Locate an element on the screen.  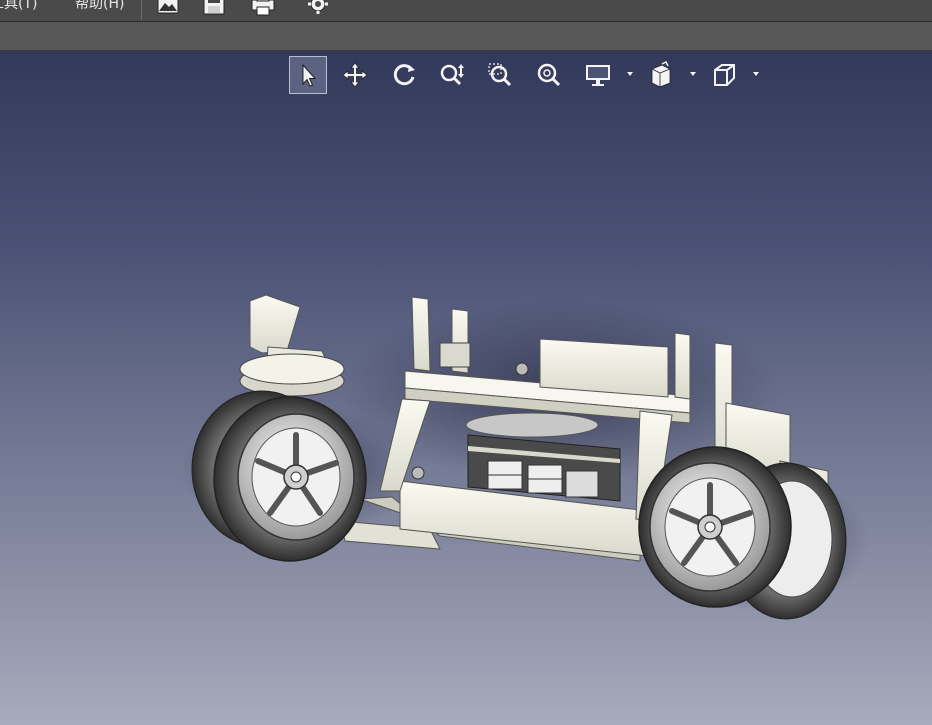
front-left-wheel is located at coordinates (290, 479).